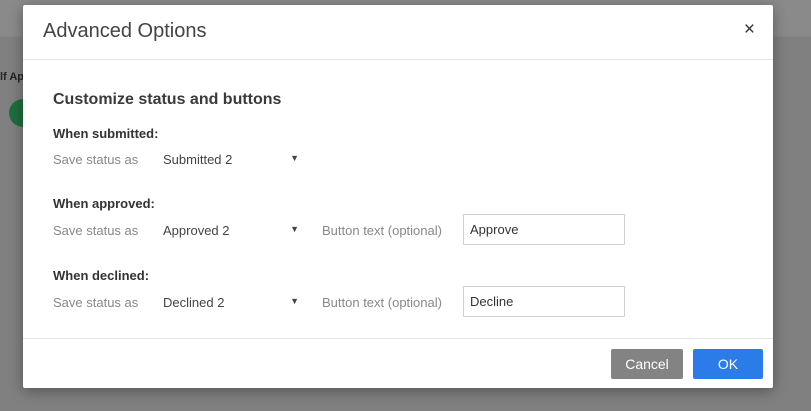  What do you see at coordinates (749, 30) in the screenshot?
I see `close-icon: ×` at bounding box center [749, 30].